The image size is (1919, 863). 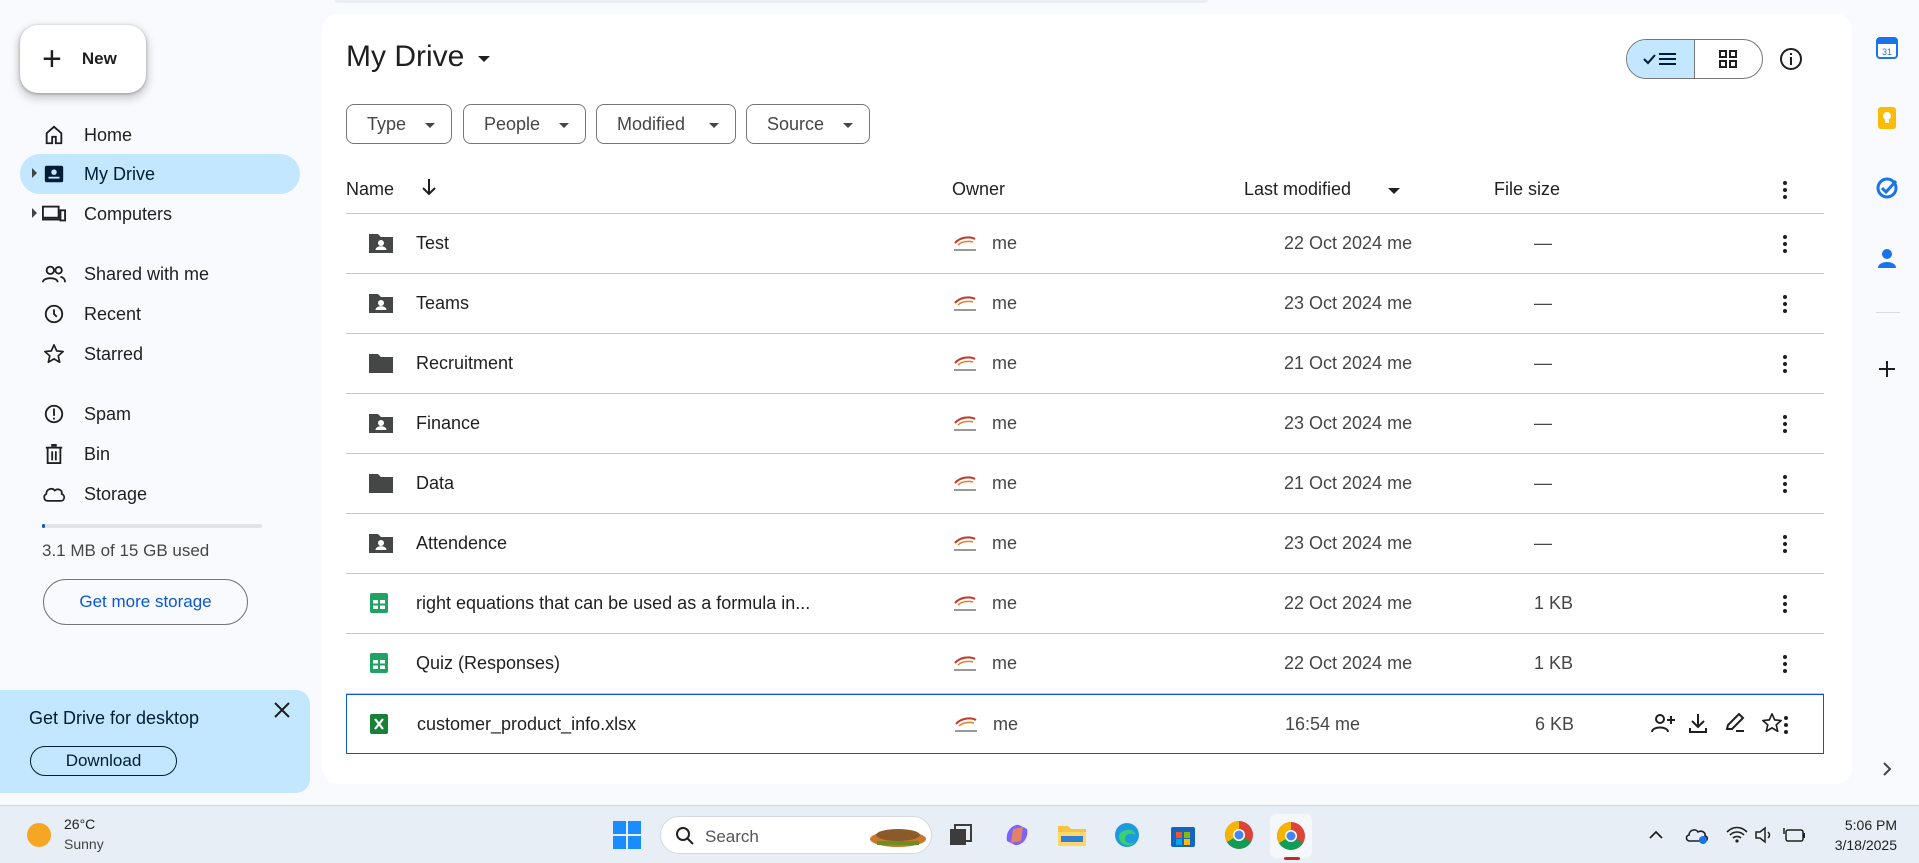 I want to click on share-icon, so click(x=1664, y=725).